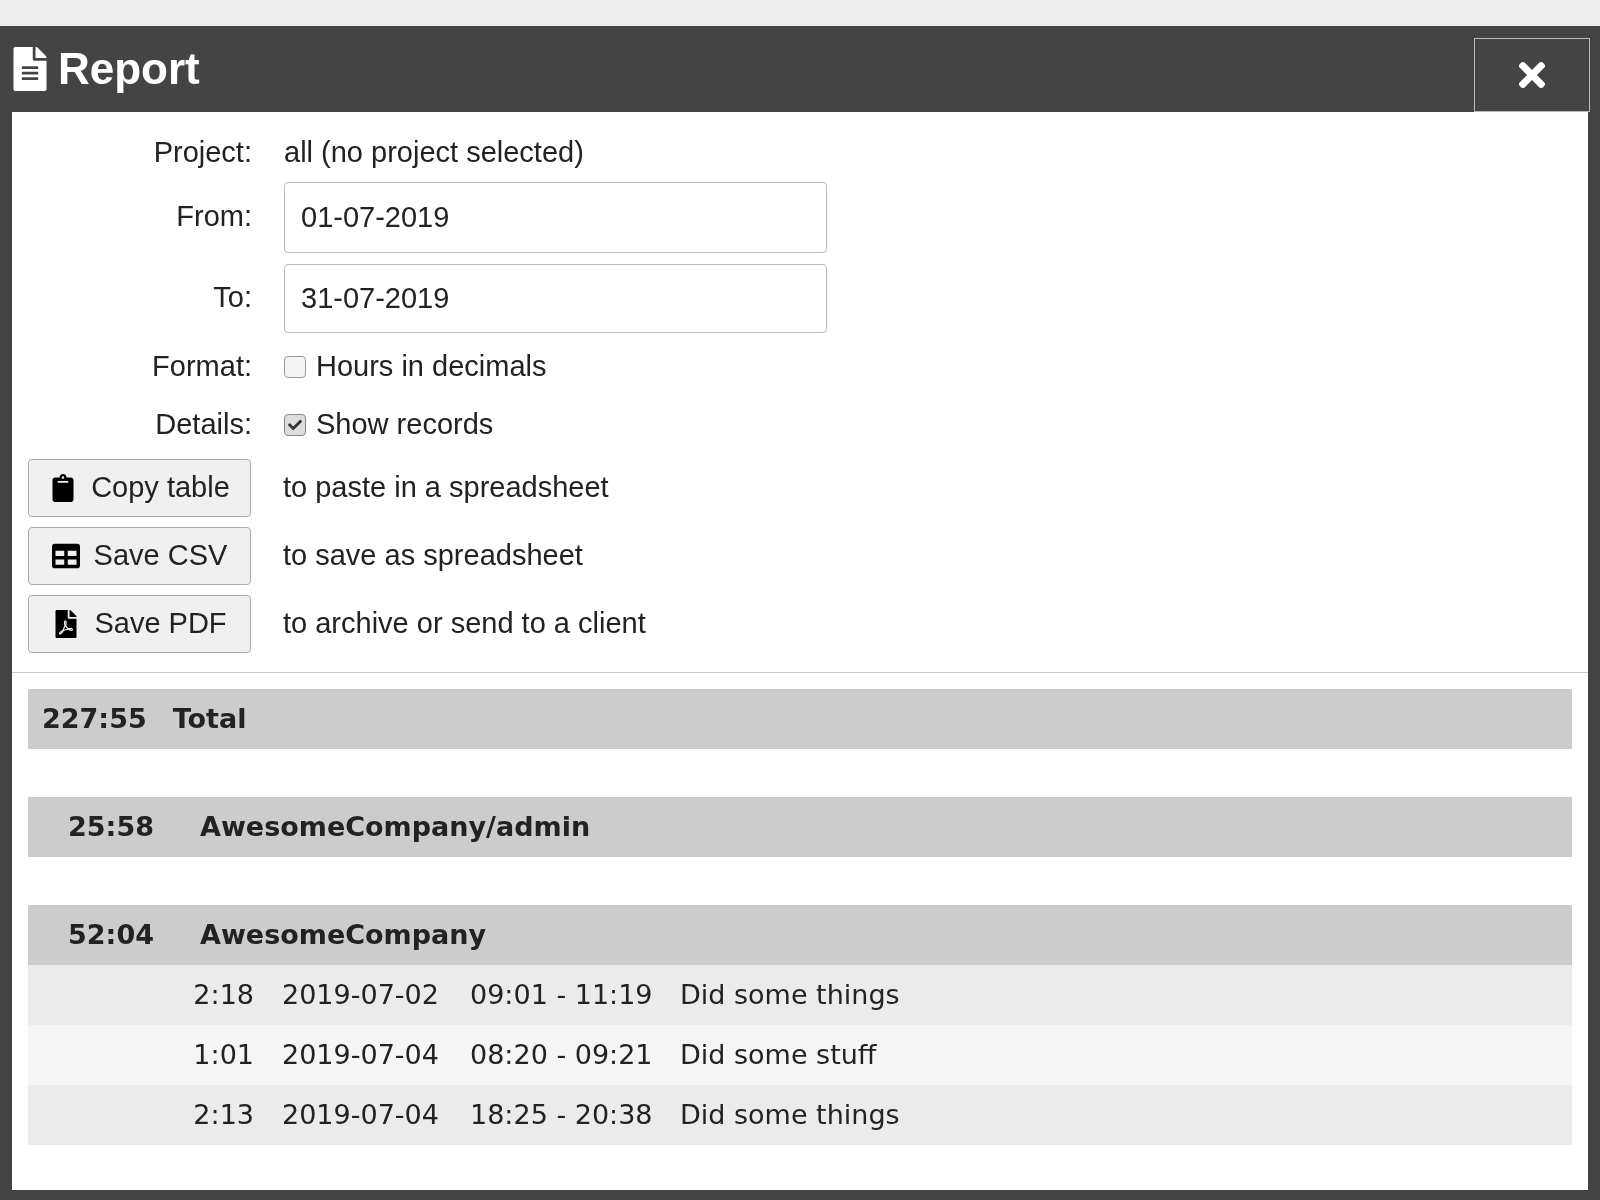  What do you see at coordinates (433, 556) in the screenshot?
I see `action-description: to save as spreadsheet` at bounding box center [433, 556].